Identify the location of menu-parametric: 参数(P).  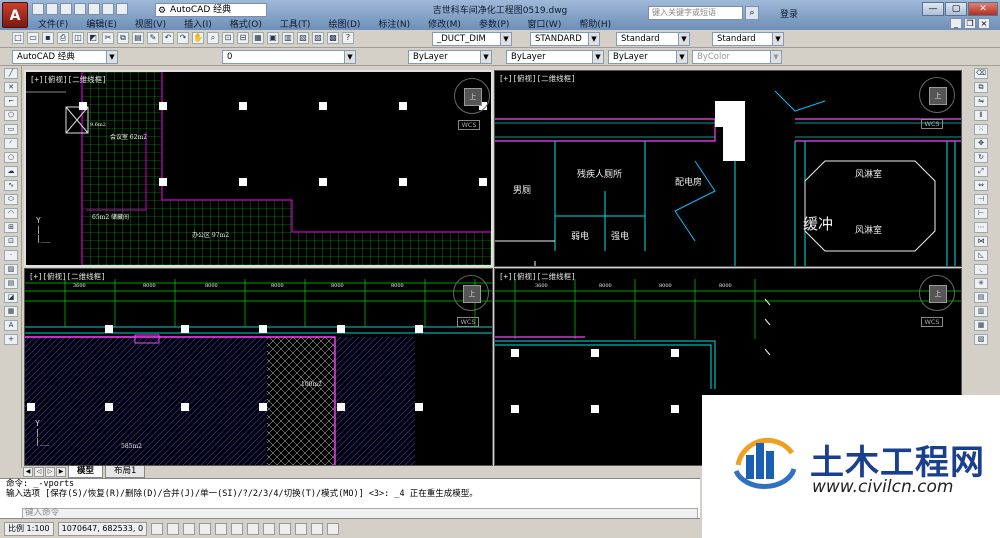
(494, 23).